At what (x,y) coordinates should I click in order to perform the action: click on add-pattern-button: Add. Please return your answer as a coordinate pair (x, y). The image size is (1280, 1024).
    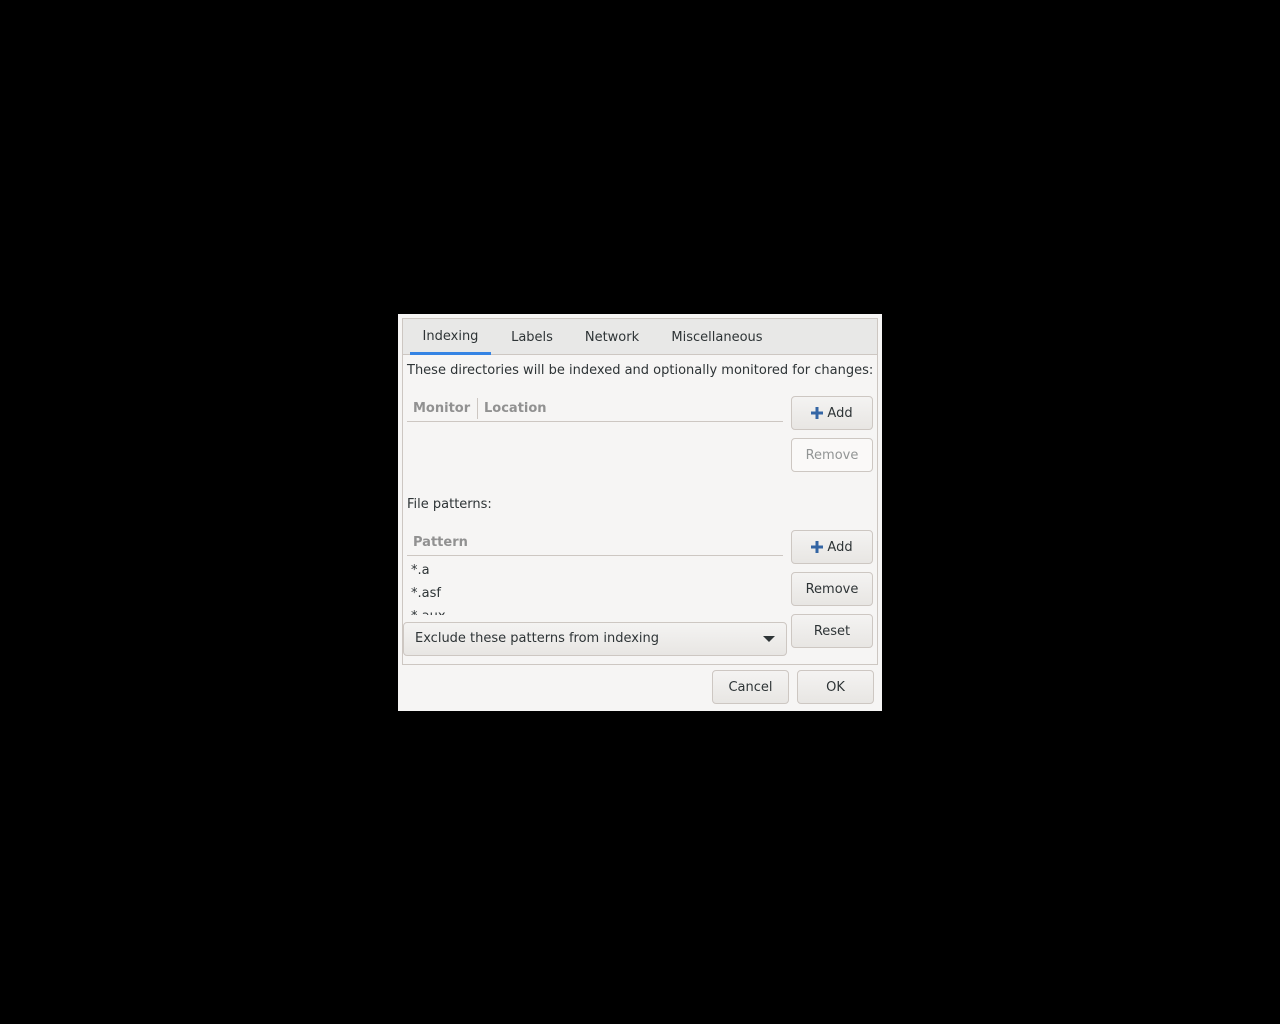
    Looking at the image, I should click on (832, 547).